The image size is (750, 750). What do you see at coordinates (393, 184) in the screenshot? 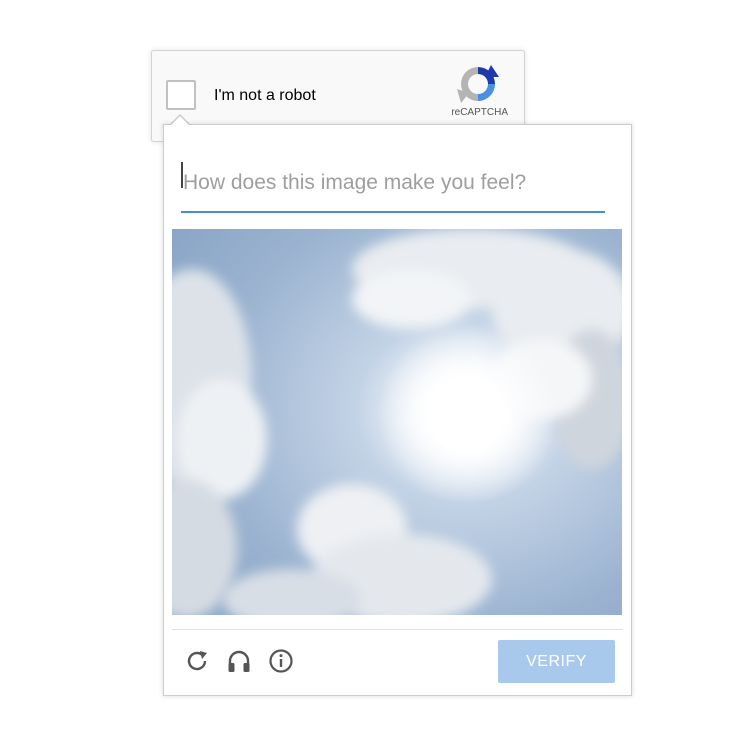
I see `feeling-answer-input` at bounding box center [393, 184].